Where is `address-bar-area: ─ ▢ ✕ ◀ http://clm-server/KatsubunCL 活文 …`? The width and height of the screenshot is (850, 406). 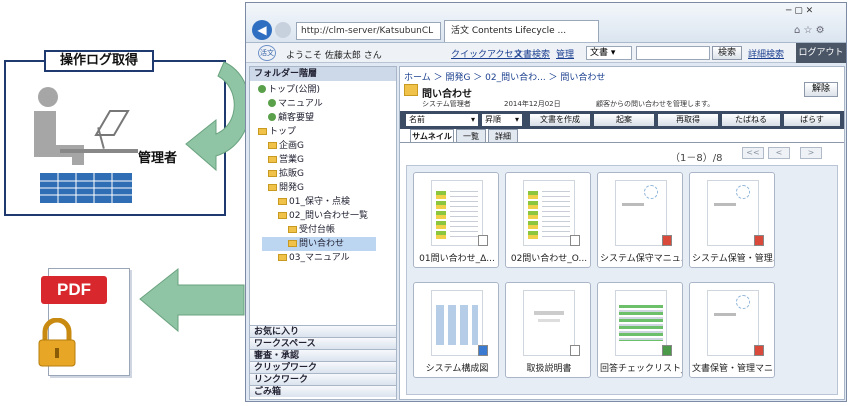
address-bar-area: ─ ▢ ✕ ◀ http://clm-server/KatsubunCL 活文 … is located at coordinates (546, 23).